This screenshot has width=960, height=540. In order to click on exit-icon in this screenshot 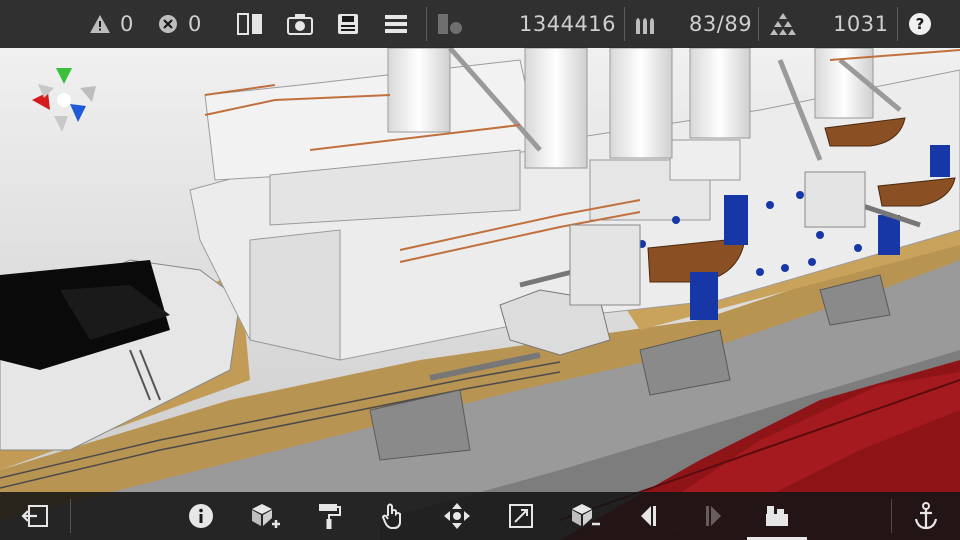, I will do `click(35, 516)`.